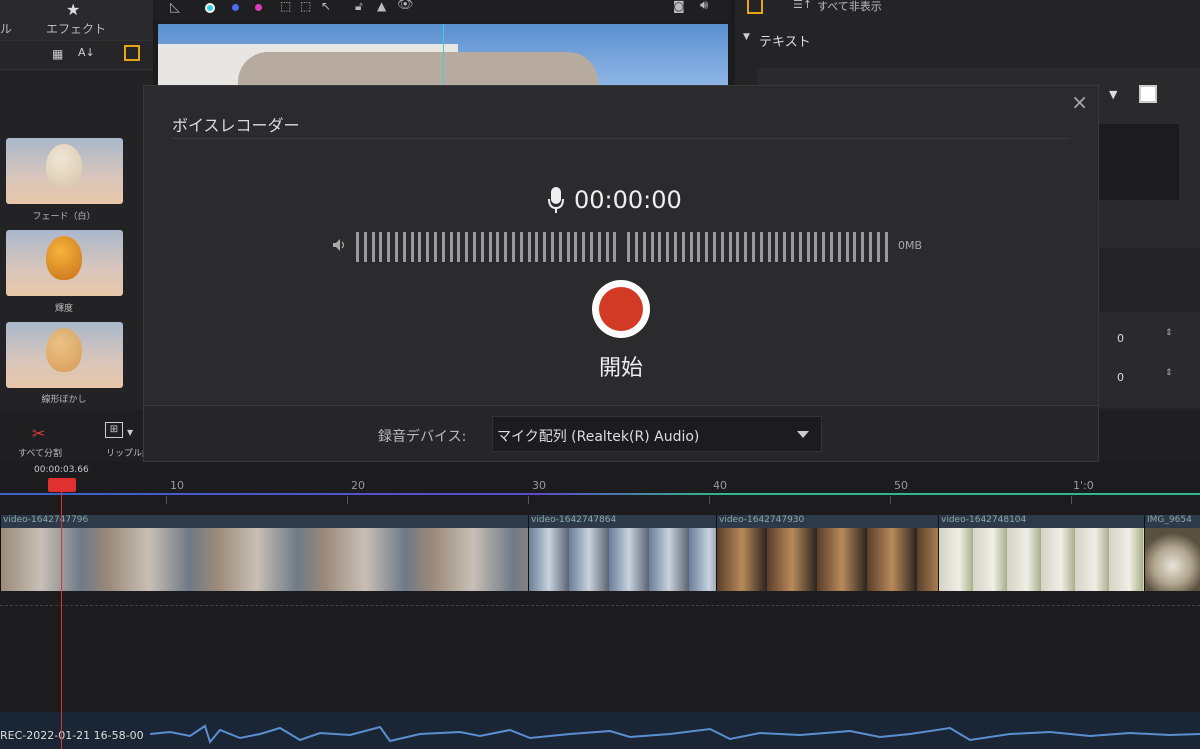  What do you see at coordinates (802, 5) in the screenshot?
I see `hide-all-icon: ☰↑` at bounding box center [802, 5].